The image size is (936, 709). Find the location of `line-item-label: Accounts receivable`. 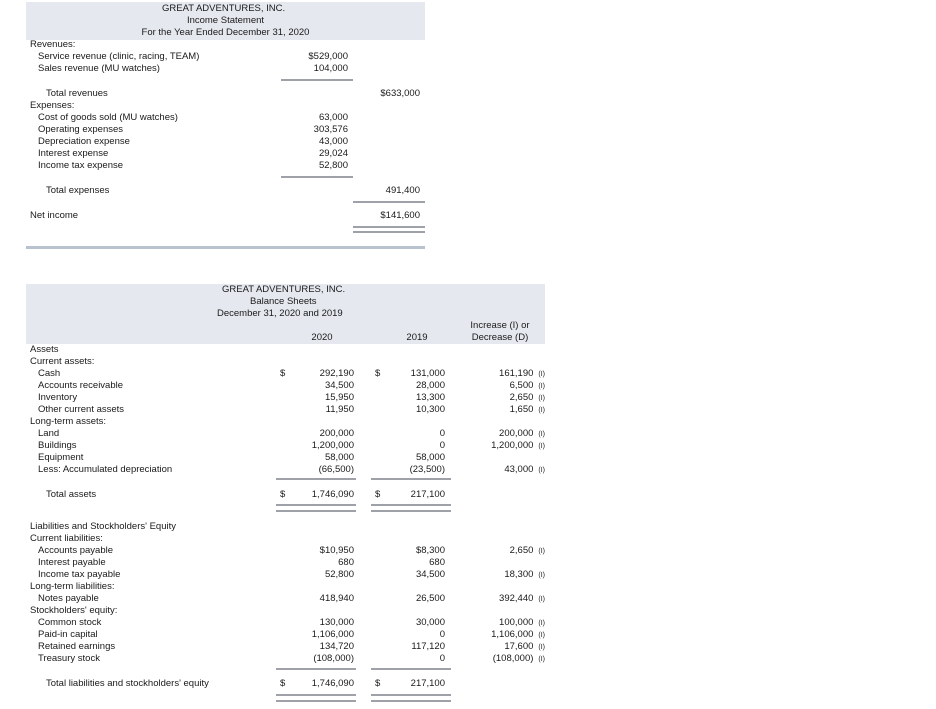

line-item-label: Accounts receivable is located at coordinates (81, 385).